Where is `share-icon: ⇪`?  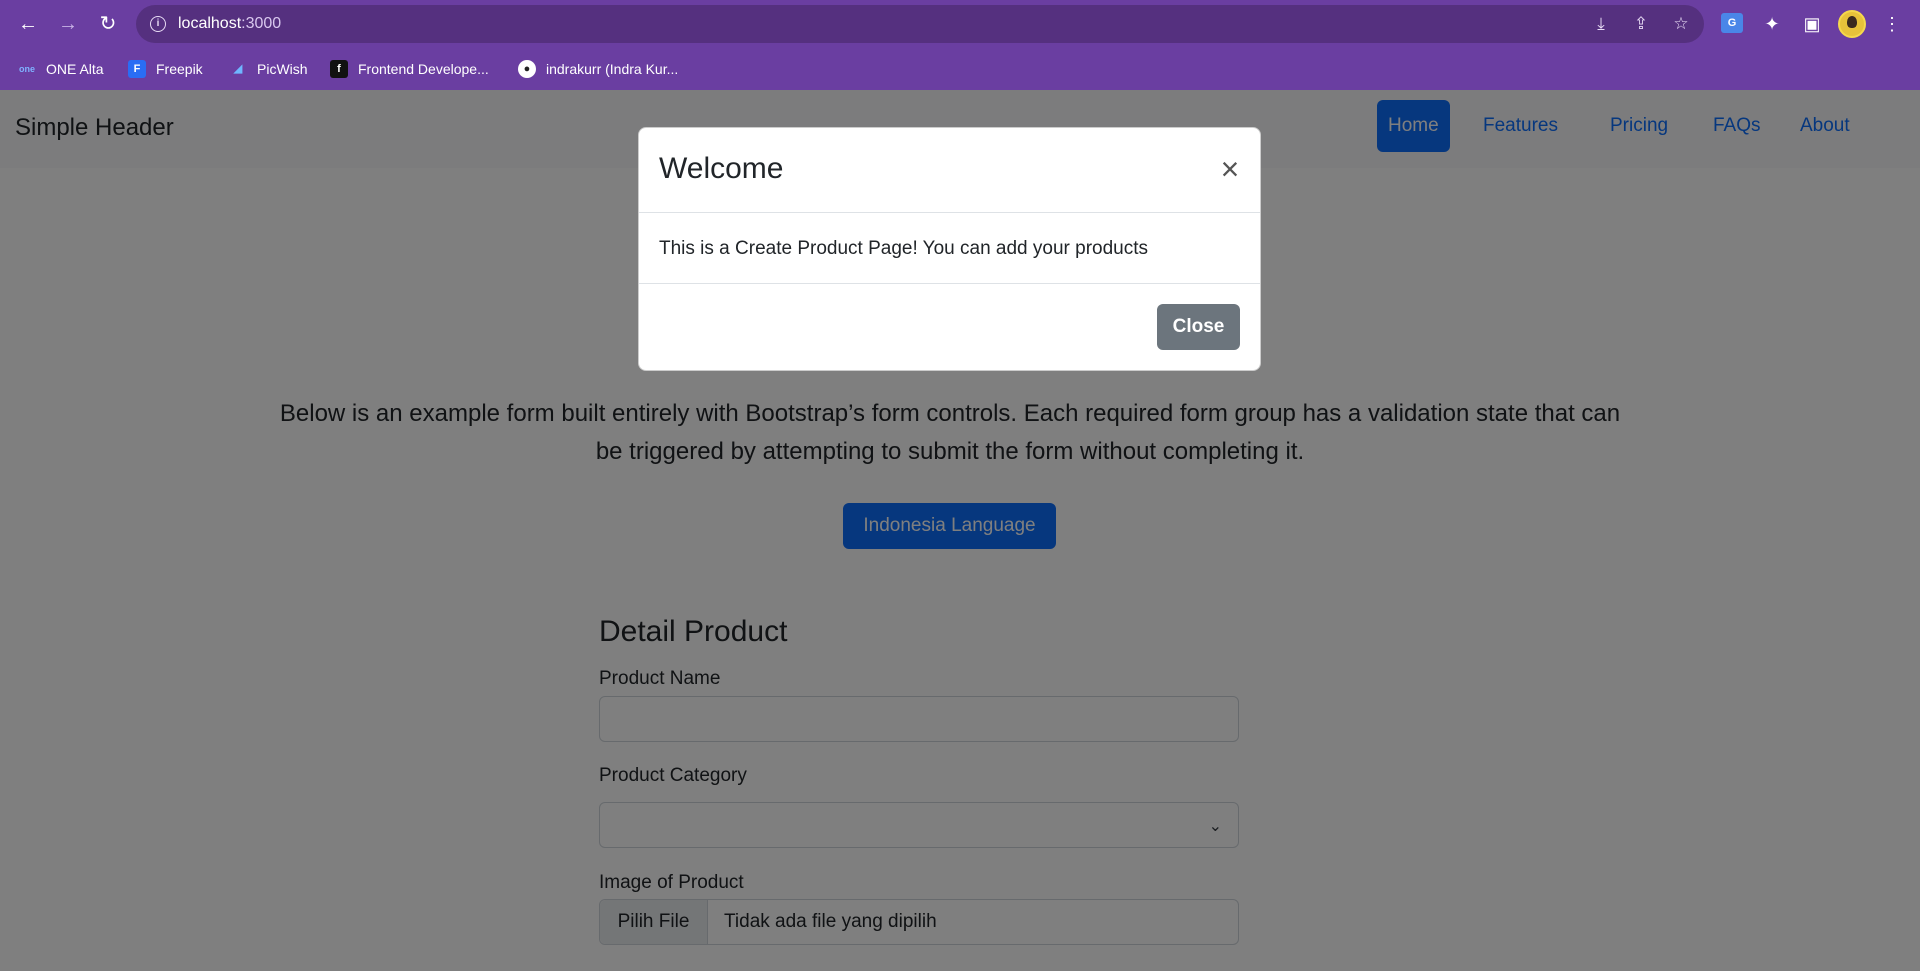 share-icon: ⇪ is located at coordinates (1641, 24).